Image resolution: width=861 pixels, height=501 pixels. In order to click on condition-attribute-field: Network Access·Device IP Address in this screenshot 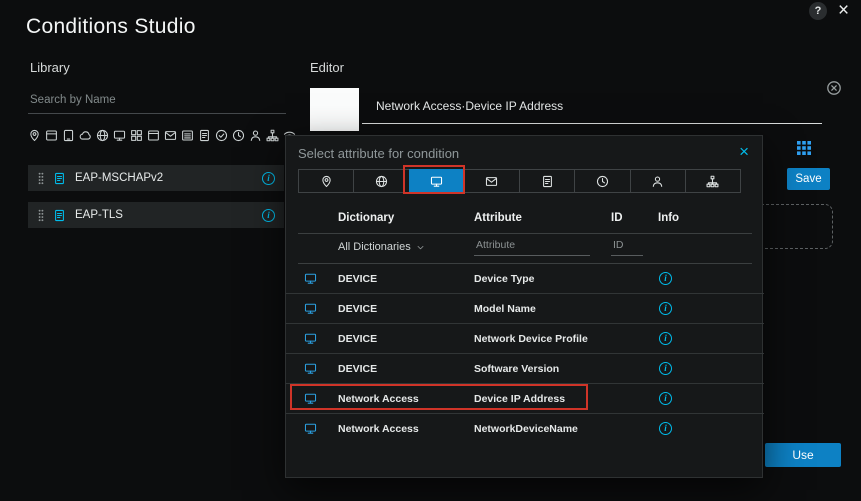, I will do `click(592, 106)`.